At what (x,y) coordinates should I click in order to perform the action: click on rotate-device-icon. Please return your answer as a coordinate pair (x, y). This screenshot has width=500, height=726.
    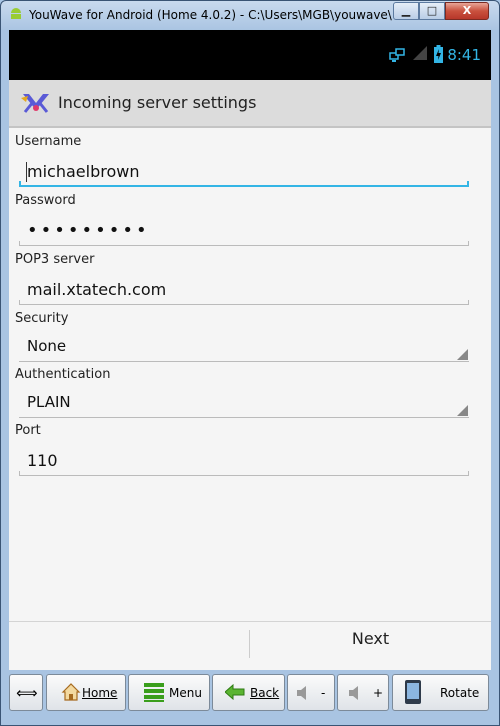
    Looking at the image, I should click on (413, 692).